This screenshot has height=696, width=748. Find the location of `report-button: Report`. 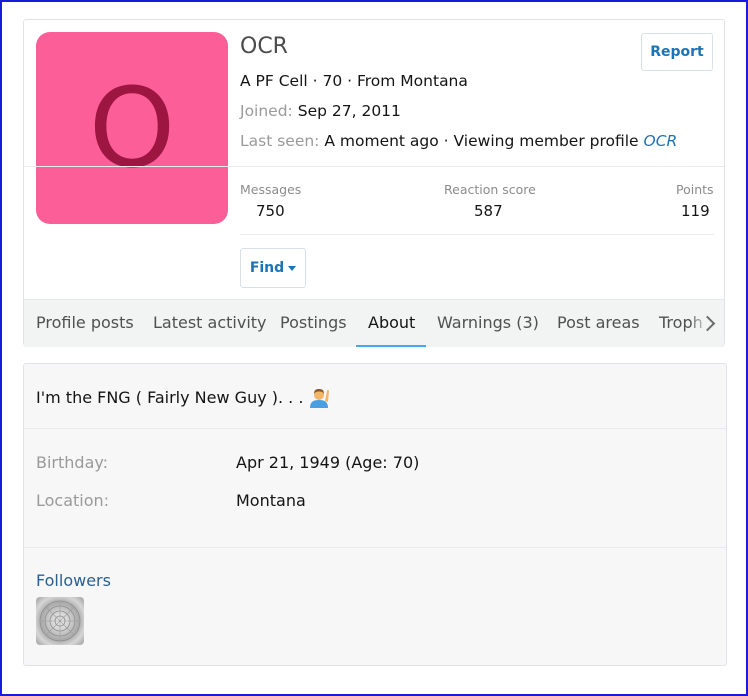

report-button: Report is located at coordinates (677, 52).